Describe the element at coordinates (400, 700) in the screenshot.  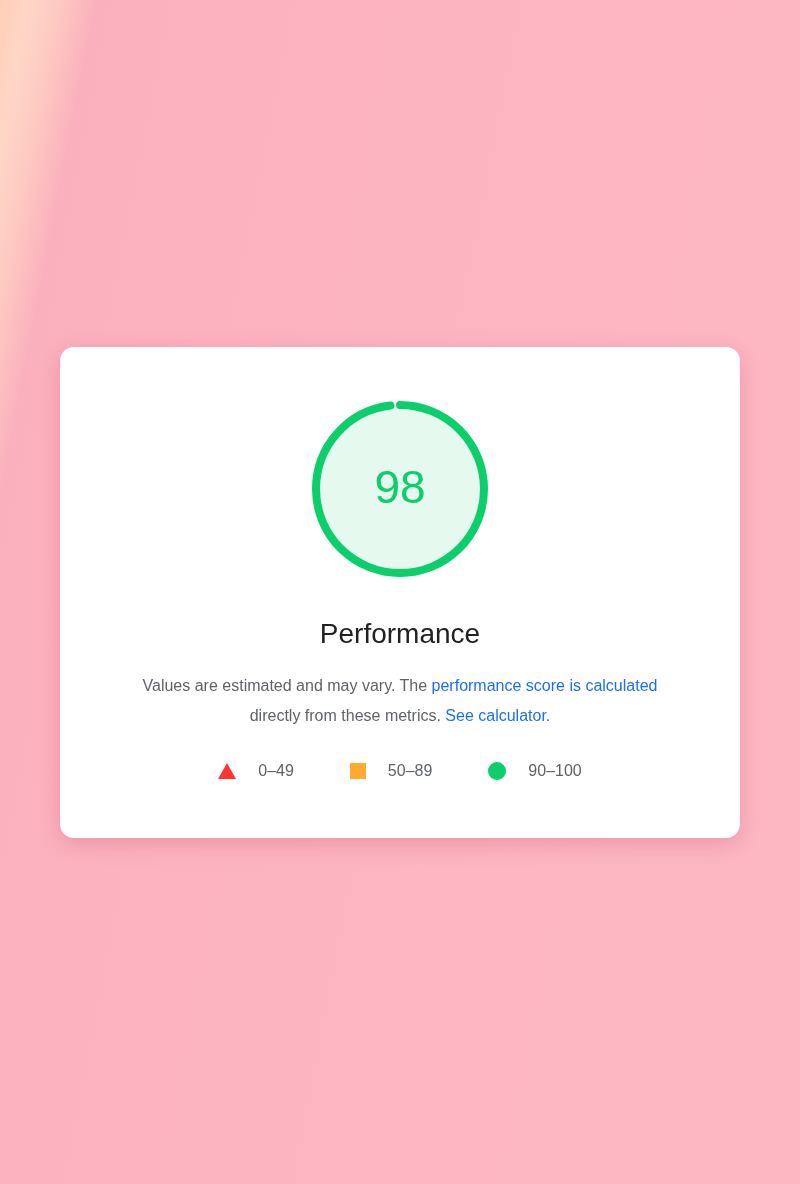
I see `description-text: Values are estimated and may vary. The performance score is calculated directly from these metrics. See calculator.` at that location.